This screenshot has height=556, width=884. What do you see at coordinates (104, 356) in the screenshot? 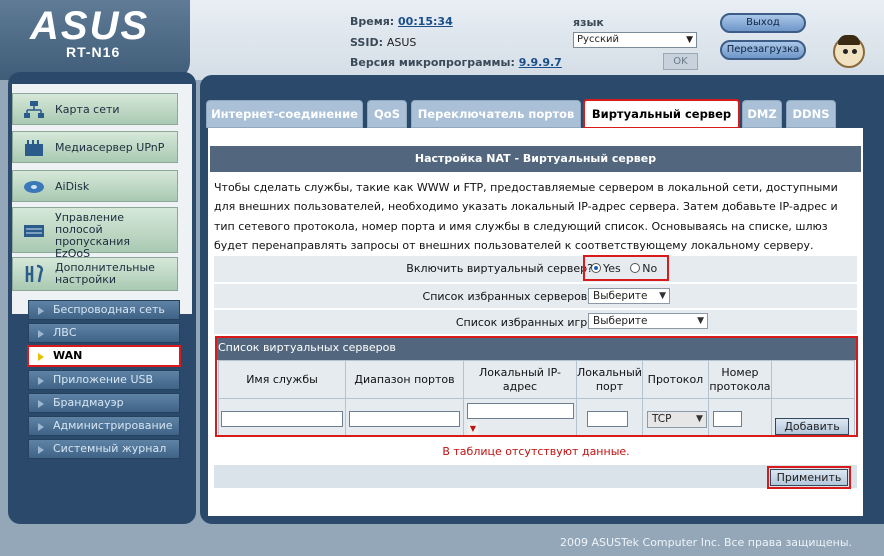
I see `submenu-wan: WAN` at bounding box center [104, 356].